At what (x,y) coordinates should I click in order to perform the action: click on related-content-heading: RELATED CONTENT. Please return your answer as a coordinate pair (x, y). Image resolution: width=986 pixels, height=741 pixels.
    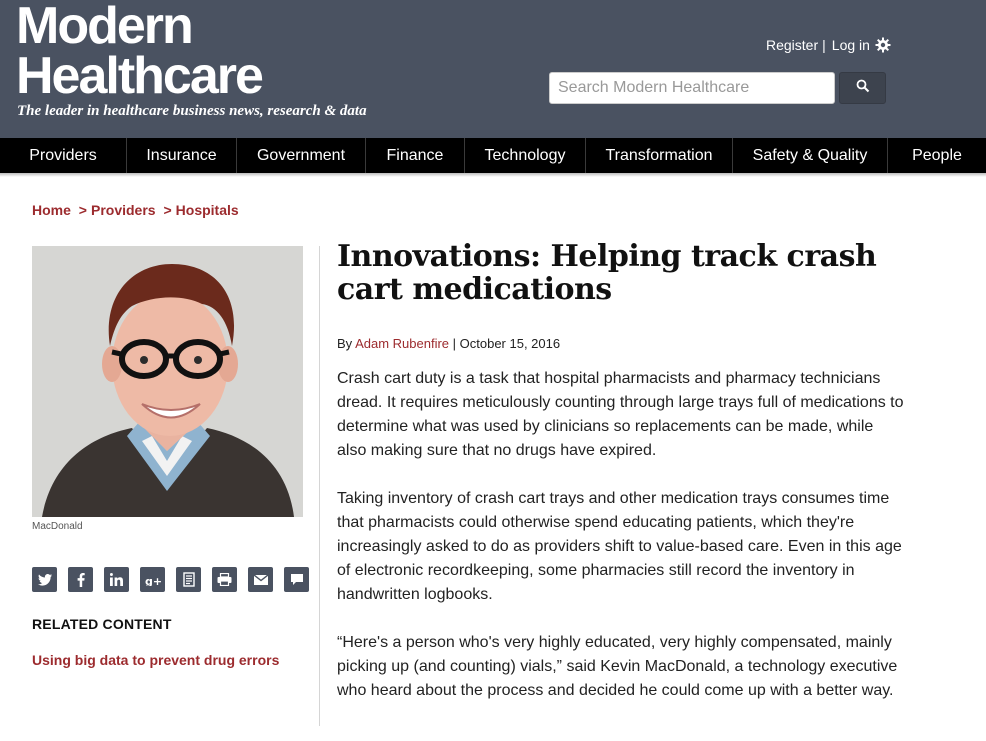
    Looking at the image, I should click on (102, 624).